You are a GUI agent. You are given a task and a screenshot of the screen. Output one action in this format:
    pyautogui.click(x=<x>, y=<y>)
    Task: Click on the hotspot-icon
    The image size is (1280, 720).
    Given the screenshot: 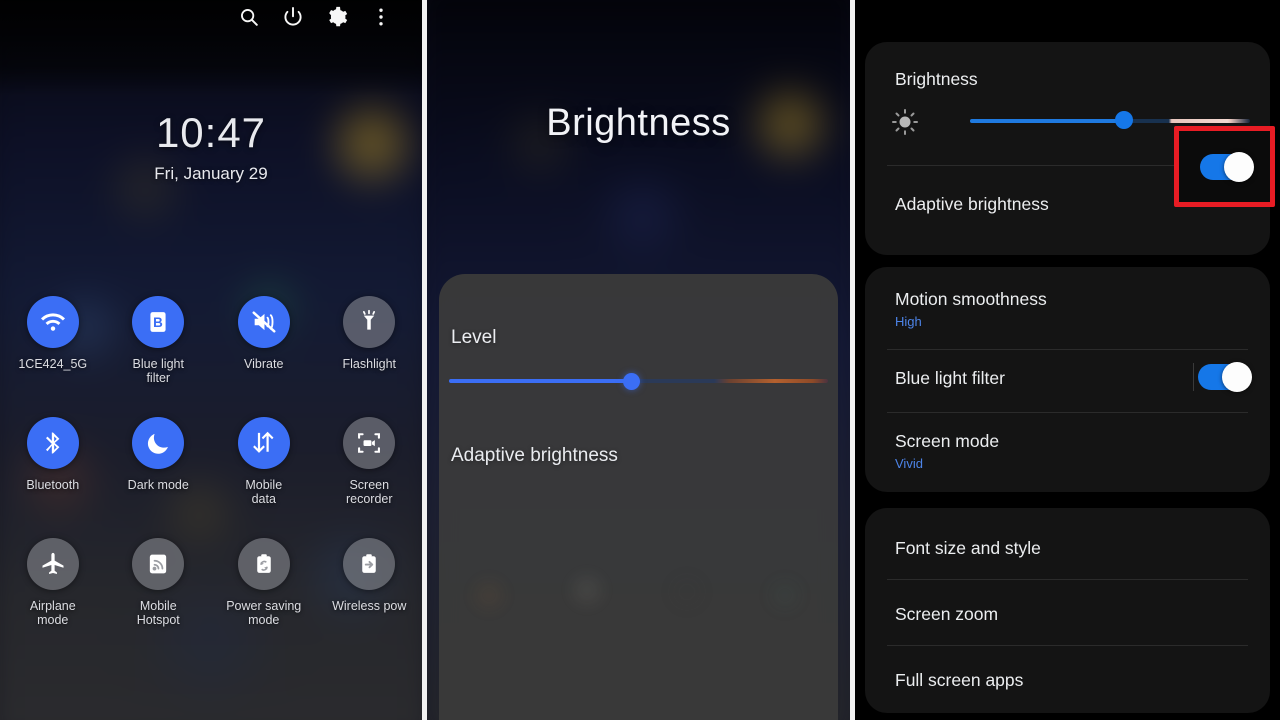 What is the action you would take?
    pyautogui.click(x=158, y=564)
    